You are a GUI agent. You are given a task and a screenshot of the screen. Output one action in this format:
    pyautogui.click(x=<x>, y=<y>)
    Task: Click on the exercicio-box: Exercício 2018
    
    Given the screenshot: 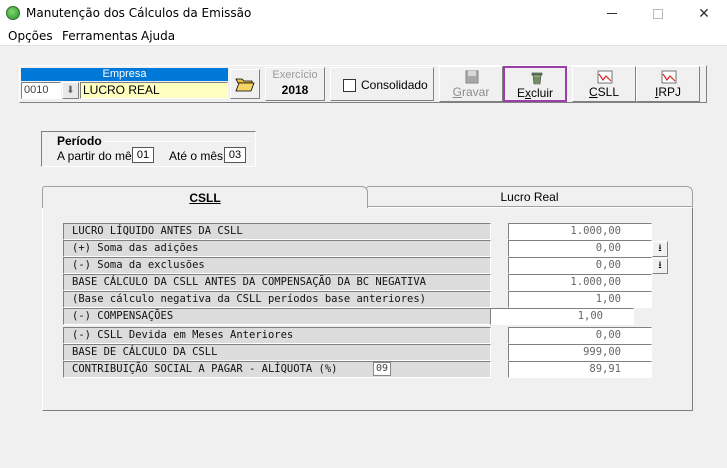 What is the action you would take?
    pyautogui.click(x=295, y=84)
    